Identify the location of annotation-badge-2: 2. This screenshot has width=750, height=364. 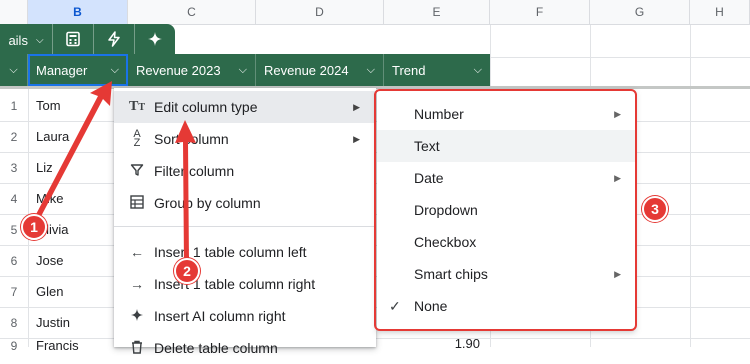
(187, 271).